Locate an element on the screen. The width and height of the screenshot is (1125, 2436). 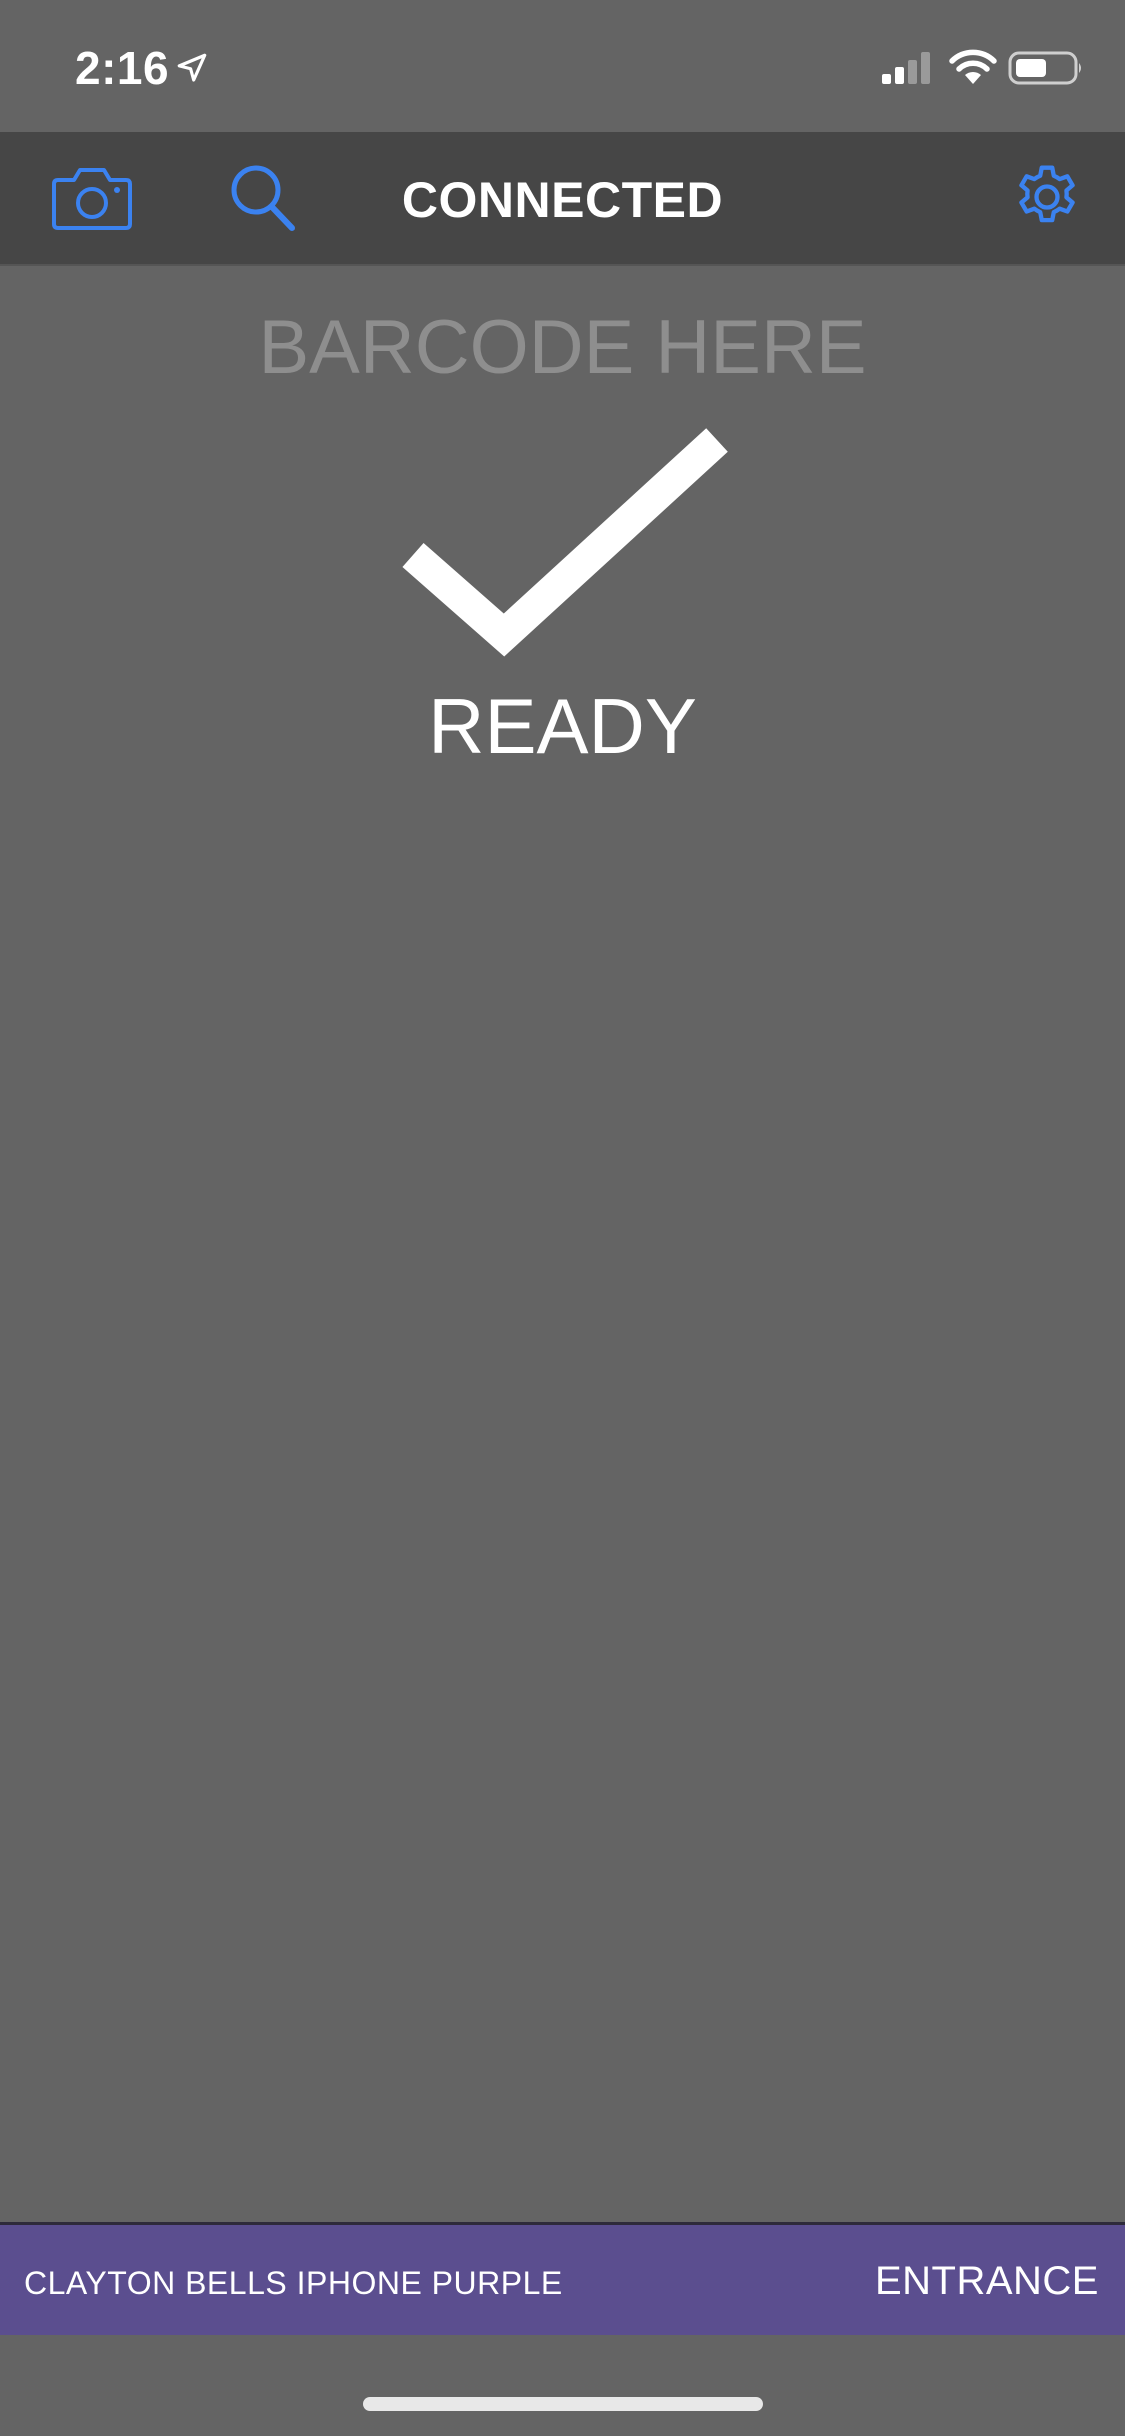
settings-button is located at coordinates (1047, 197).